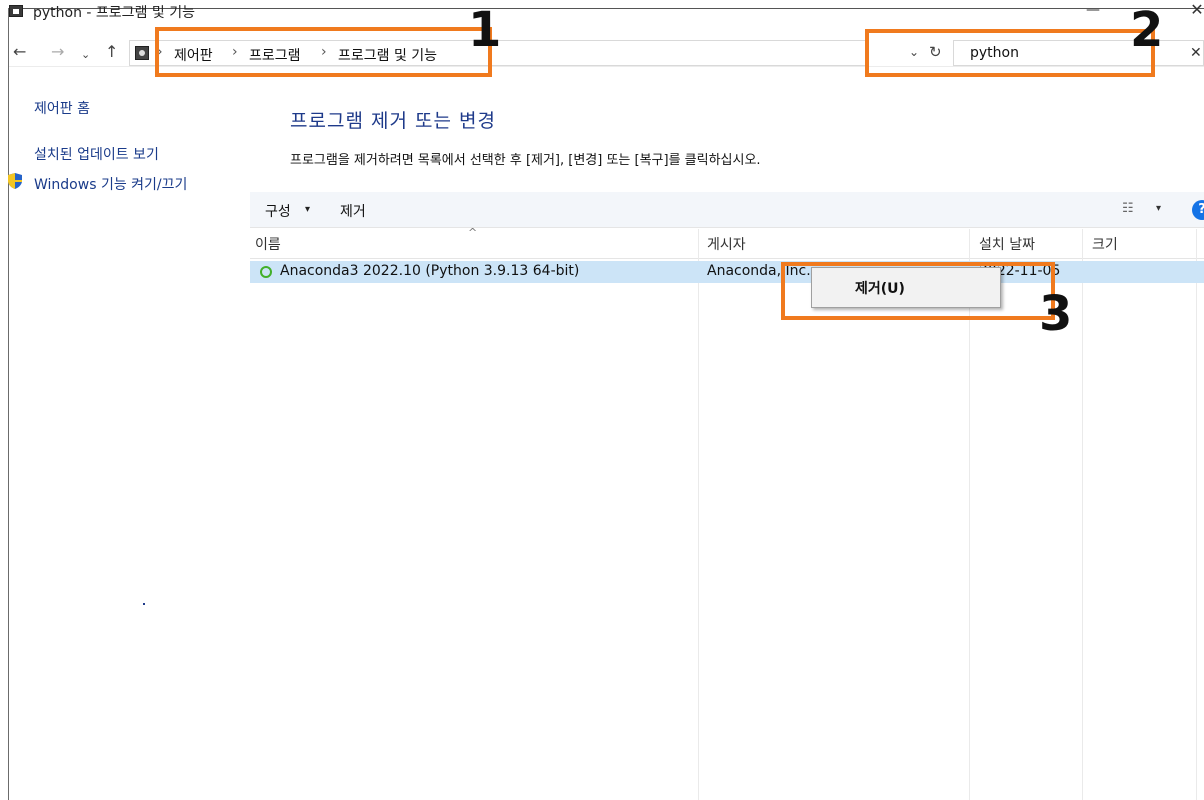 Image resolution: width=1204 pixels, height=800 pixels. Describe the element at coordinates (393, 121) in the screenshot. I see `page-title: 프로그램 제거 또는 변경` at that location.